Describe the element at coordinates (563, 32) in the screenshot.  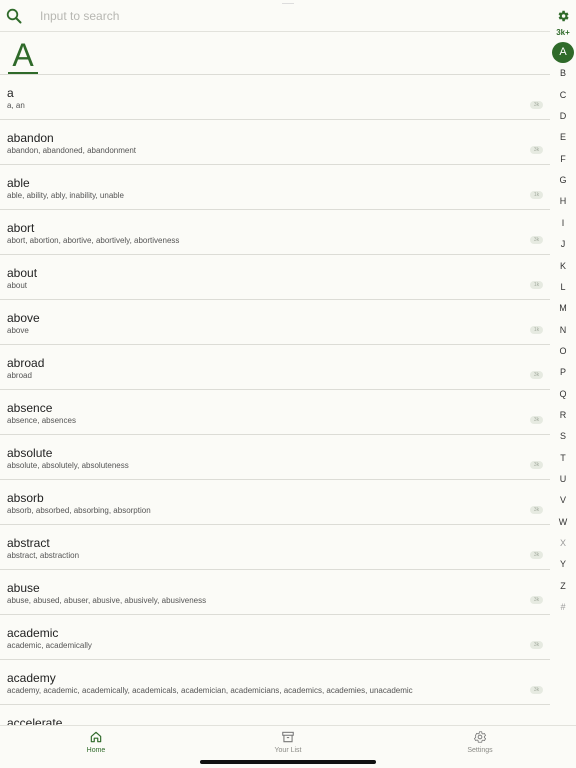
I see `word-count-badge: 3k+` at that location.